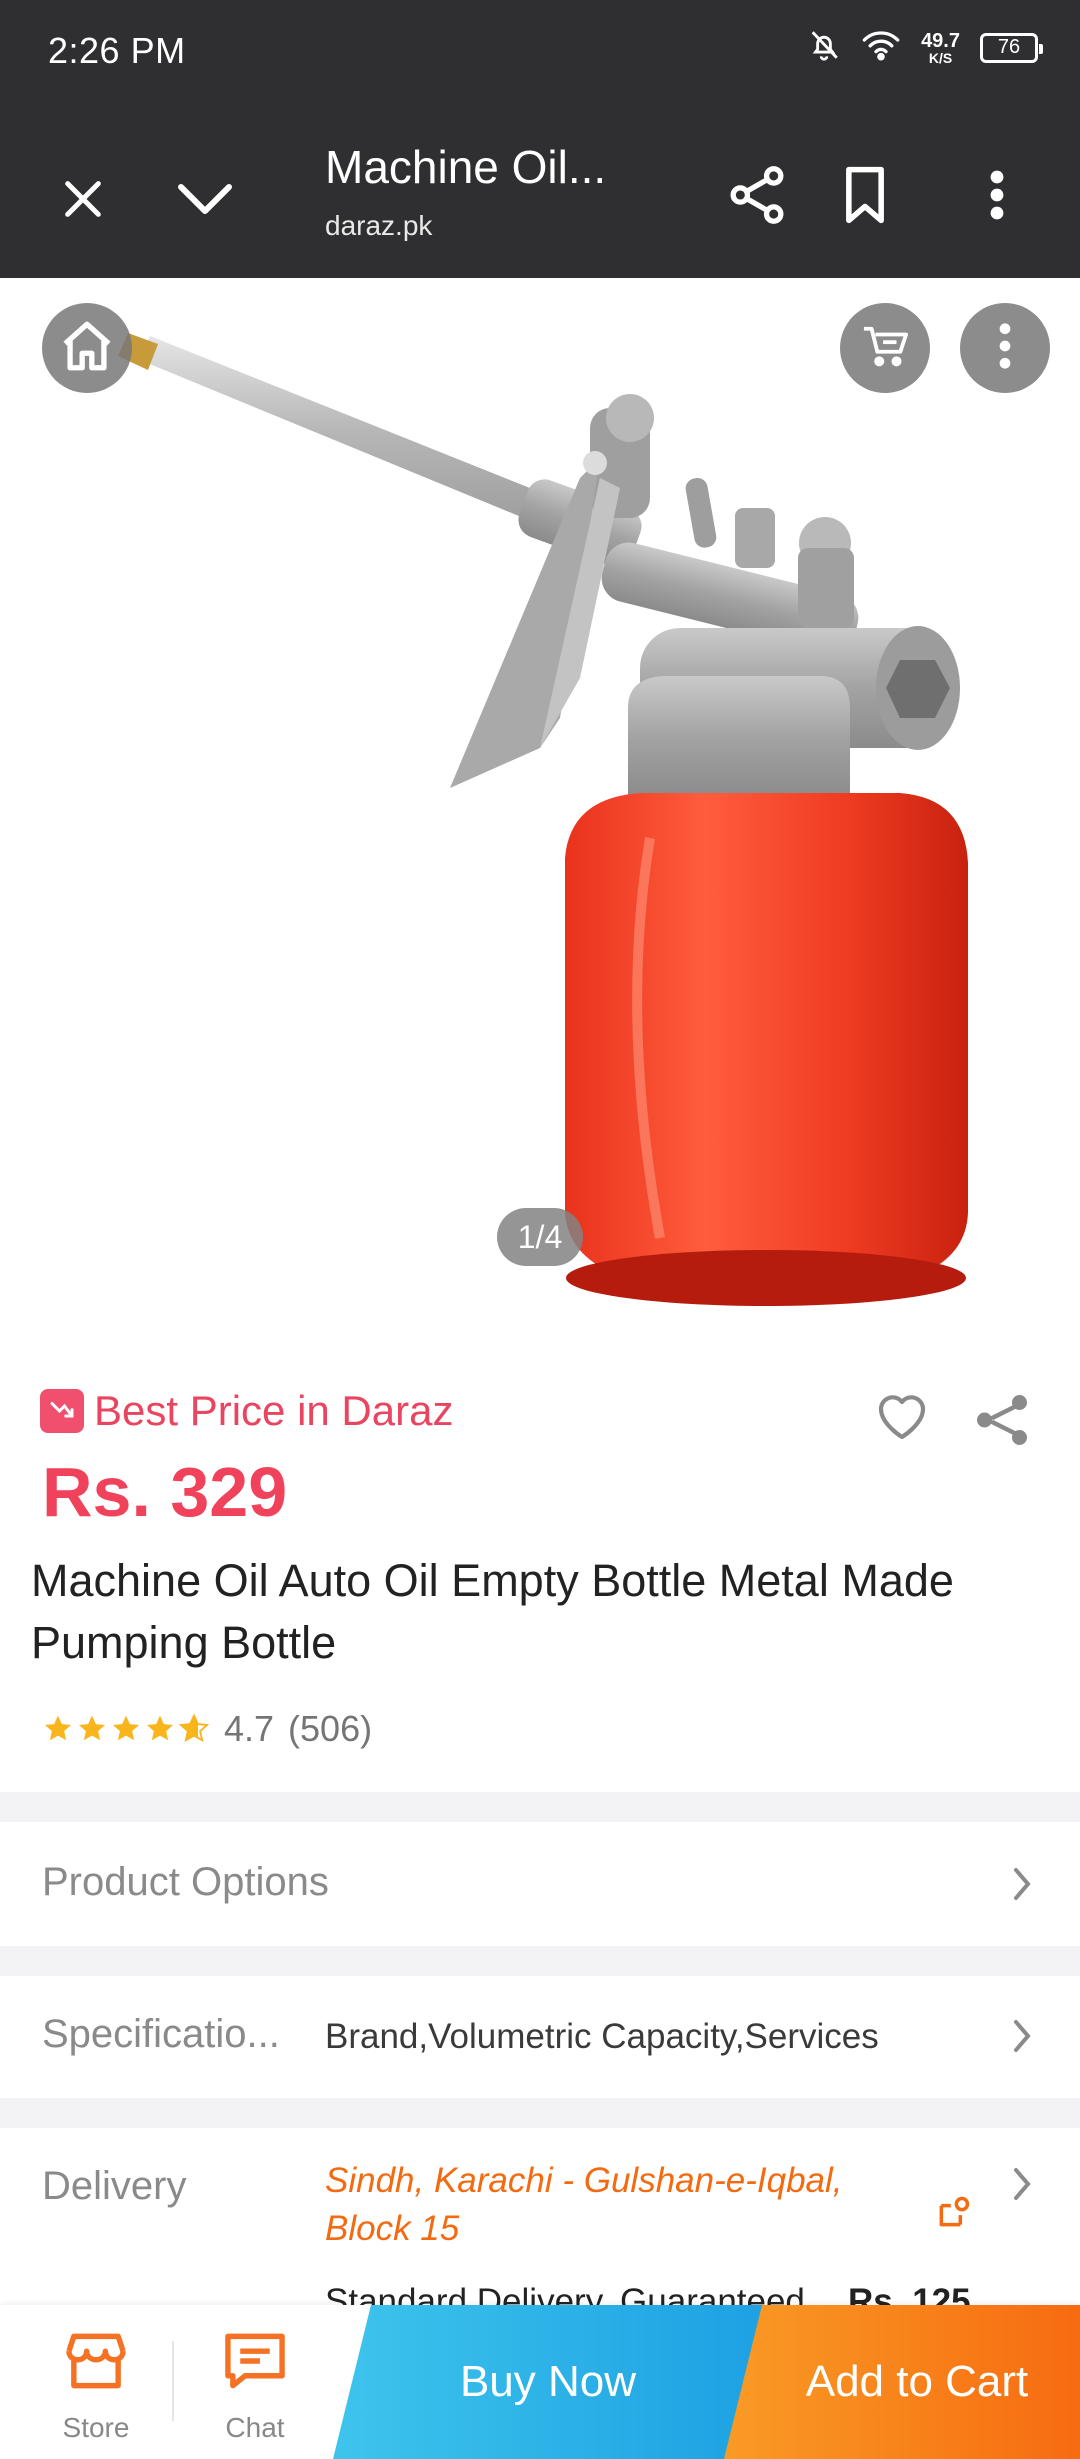 Image resolution: width=1080 pixels, height=2459 pixels. Describe the element at coordinates (62, 1411) in the screenshot. I see `best-price-badge-icon` at that location.